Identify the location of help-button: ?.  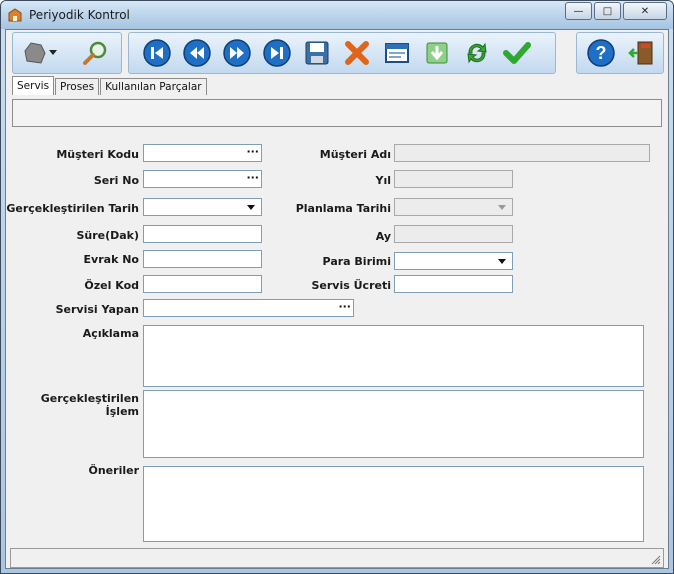
(601, 53).